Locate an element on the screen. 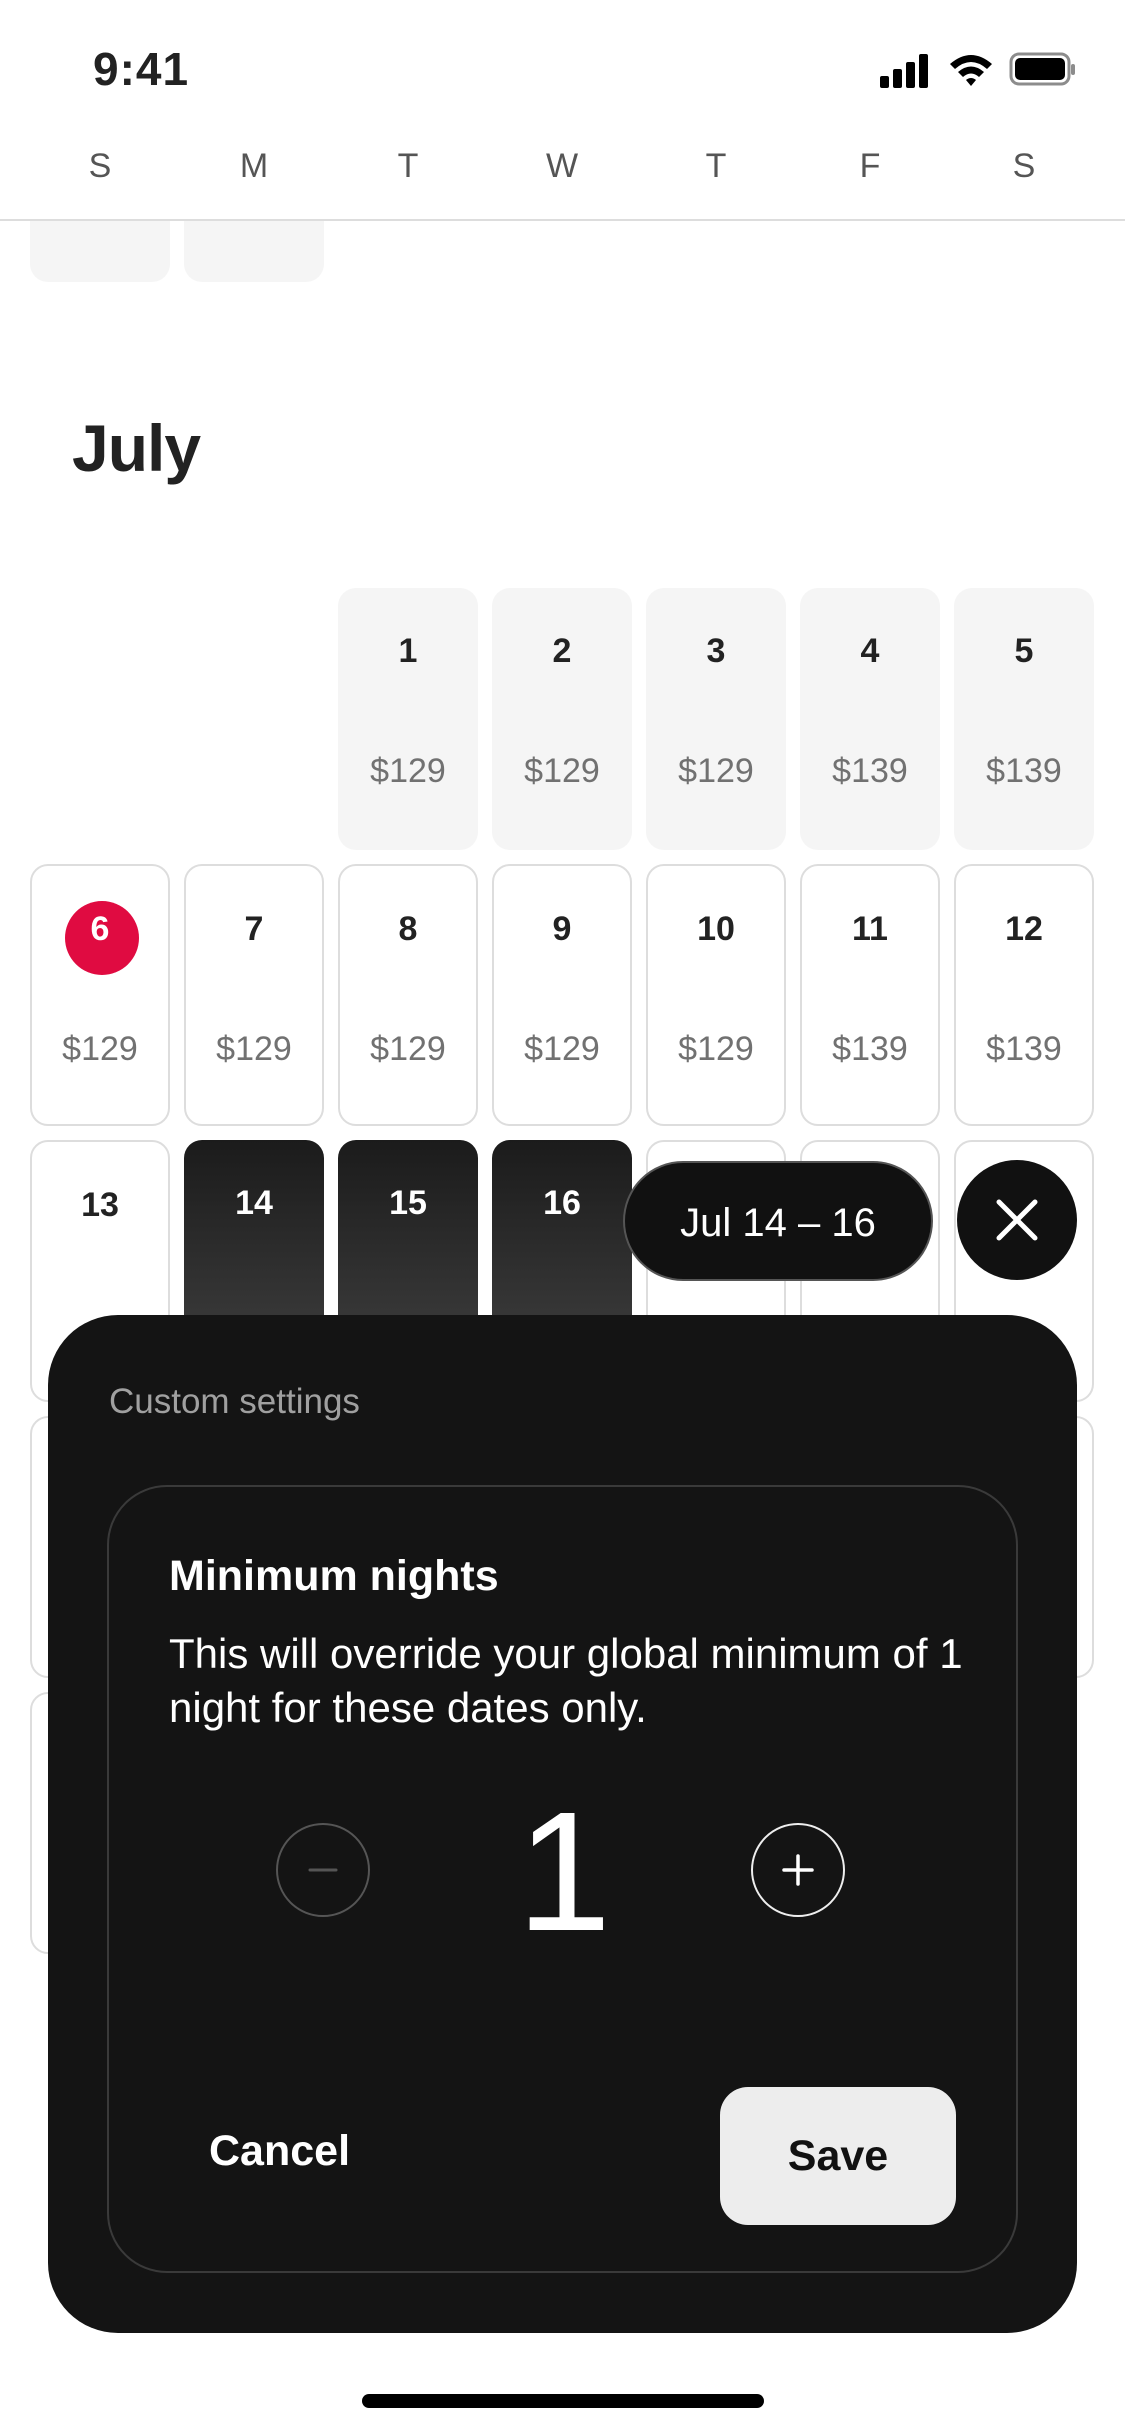  day-number: 9 is located at coordinates (562, 929).